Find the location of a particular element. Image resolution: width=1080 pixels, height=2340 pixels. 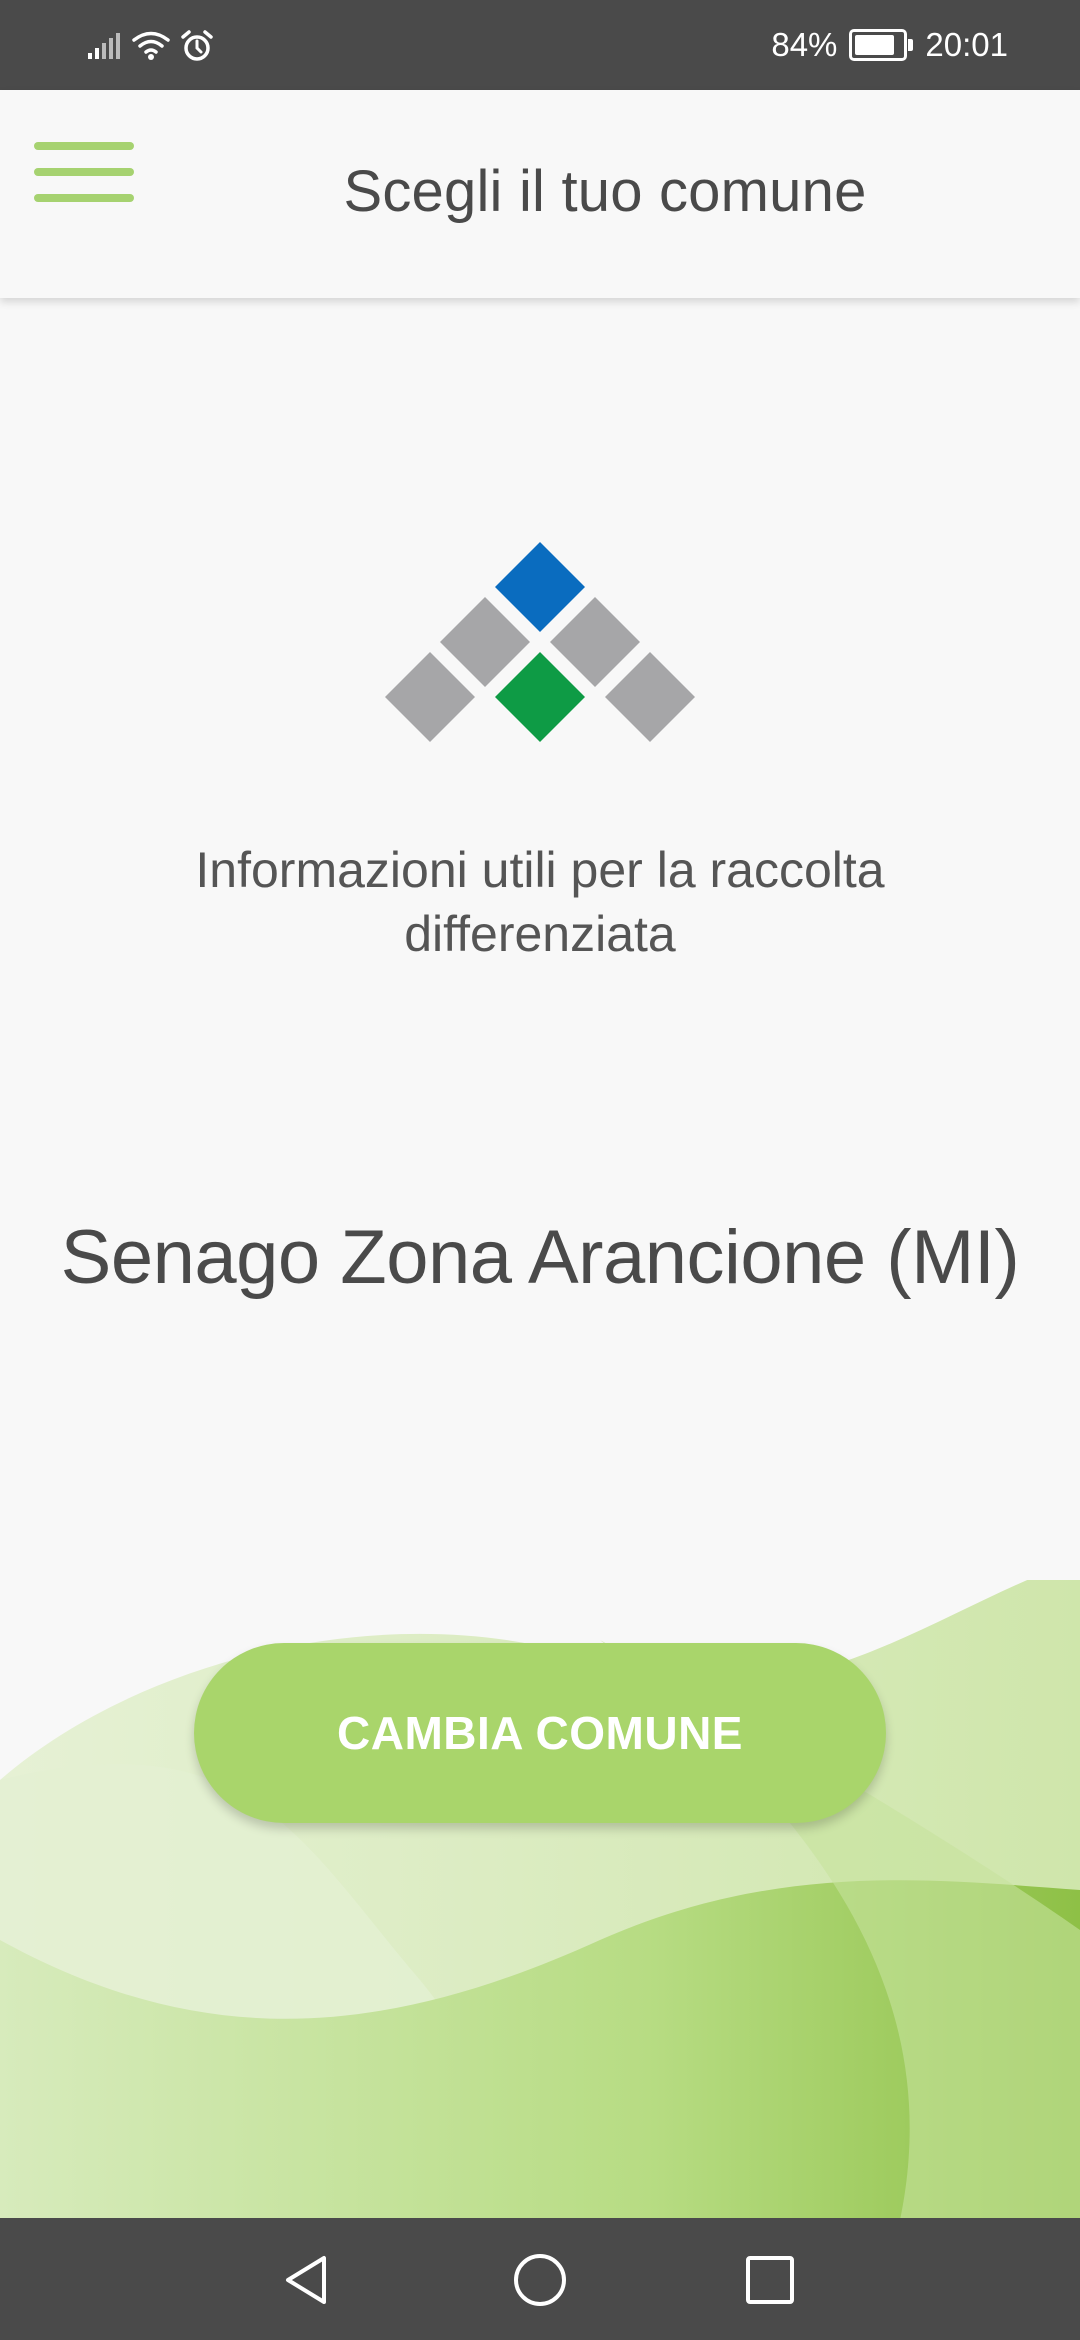

logo-tile-green is located at coordinates (540, 697).